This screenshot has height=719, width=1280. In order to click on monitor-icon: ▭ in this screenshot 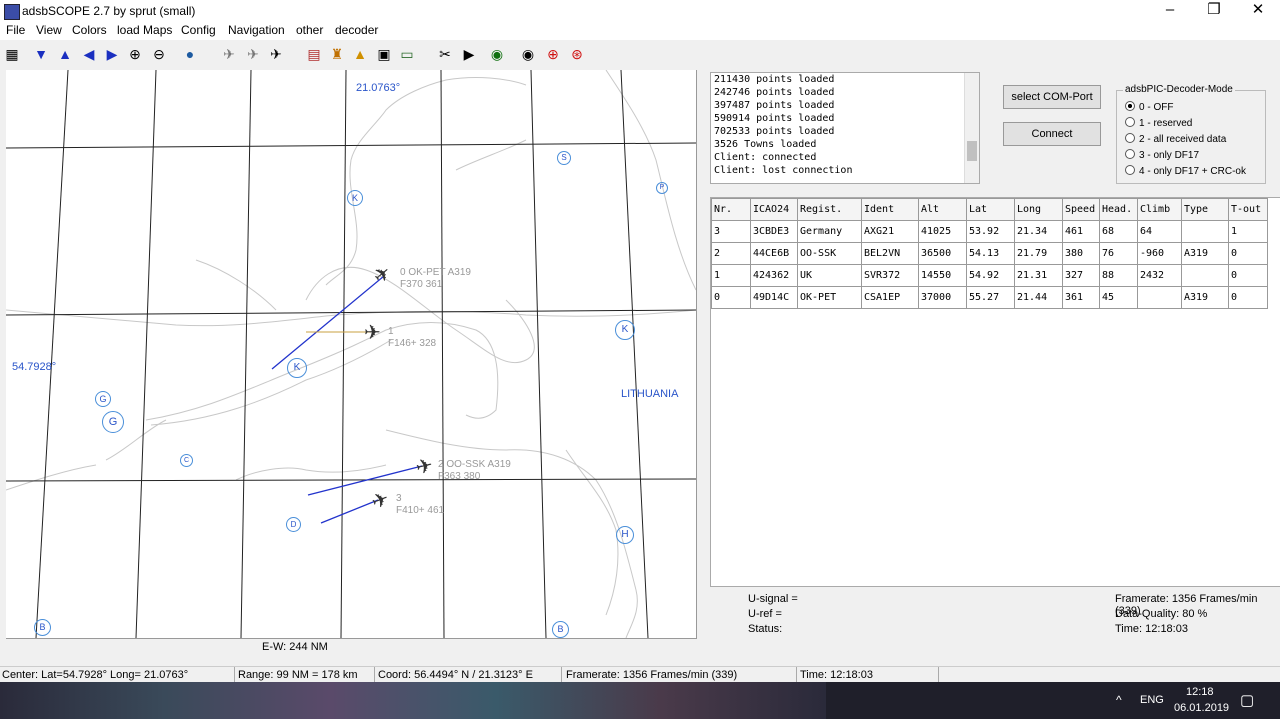, I will do `click(407, 54)`.